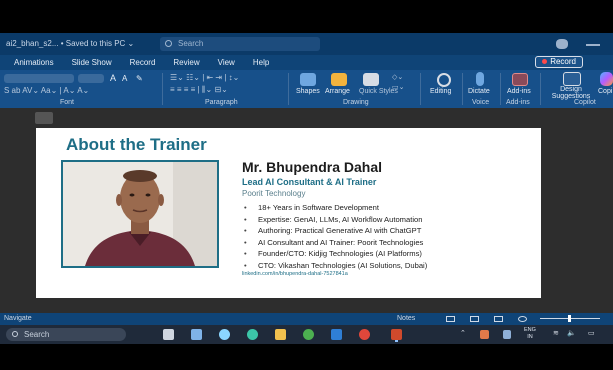 The height and width of the screenshot is (370, 613). Describe the element at coordinates (221, 102) in the screenshot. I see `group-label-paragraph: Paragraph` at that location.